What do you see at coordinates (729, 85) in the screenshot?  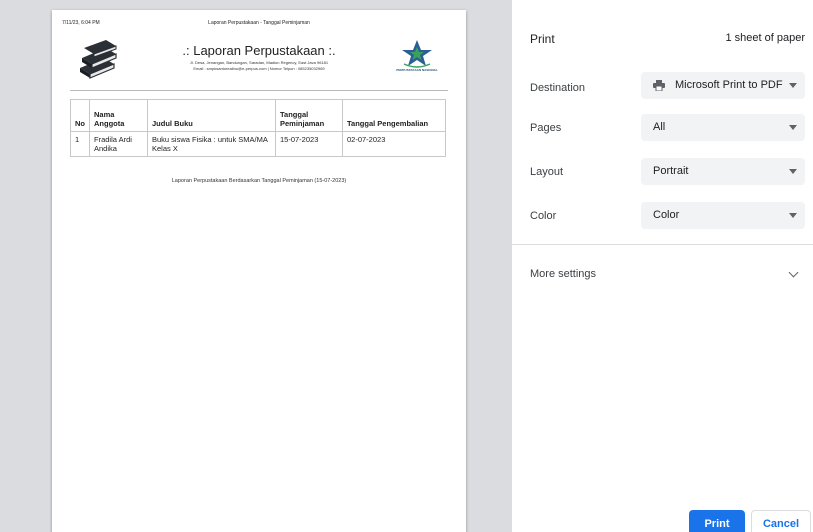 I see `destination-value: Microsoft Print to PDF` at bounding box center [729, 85].